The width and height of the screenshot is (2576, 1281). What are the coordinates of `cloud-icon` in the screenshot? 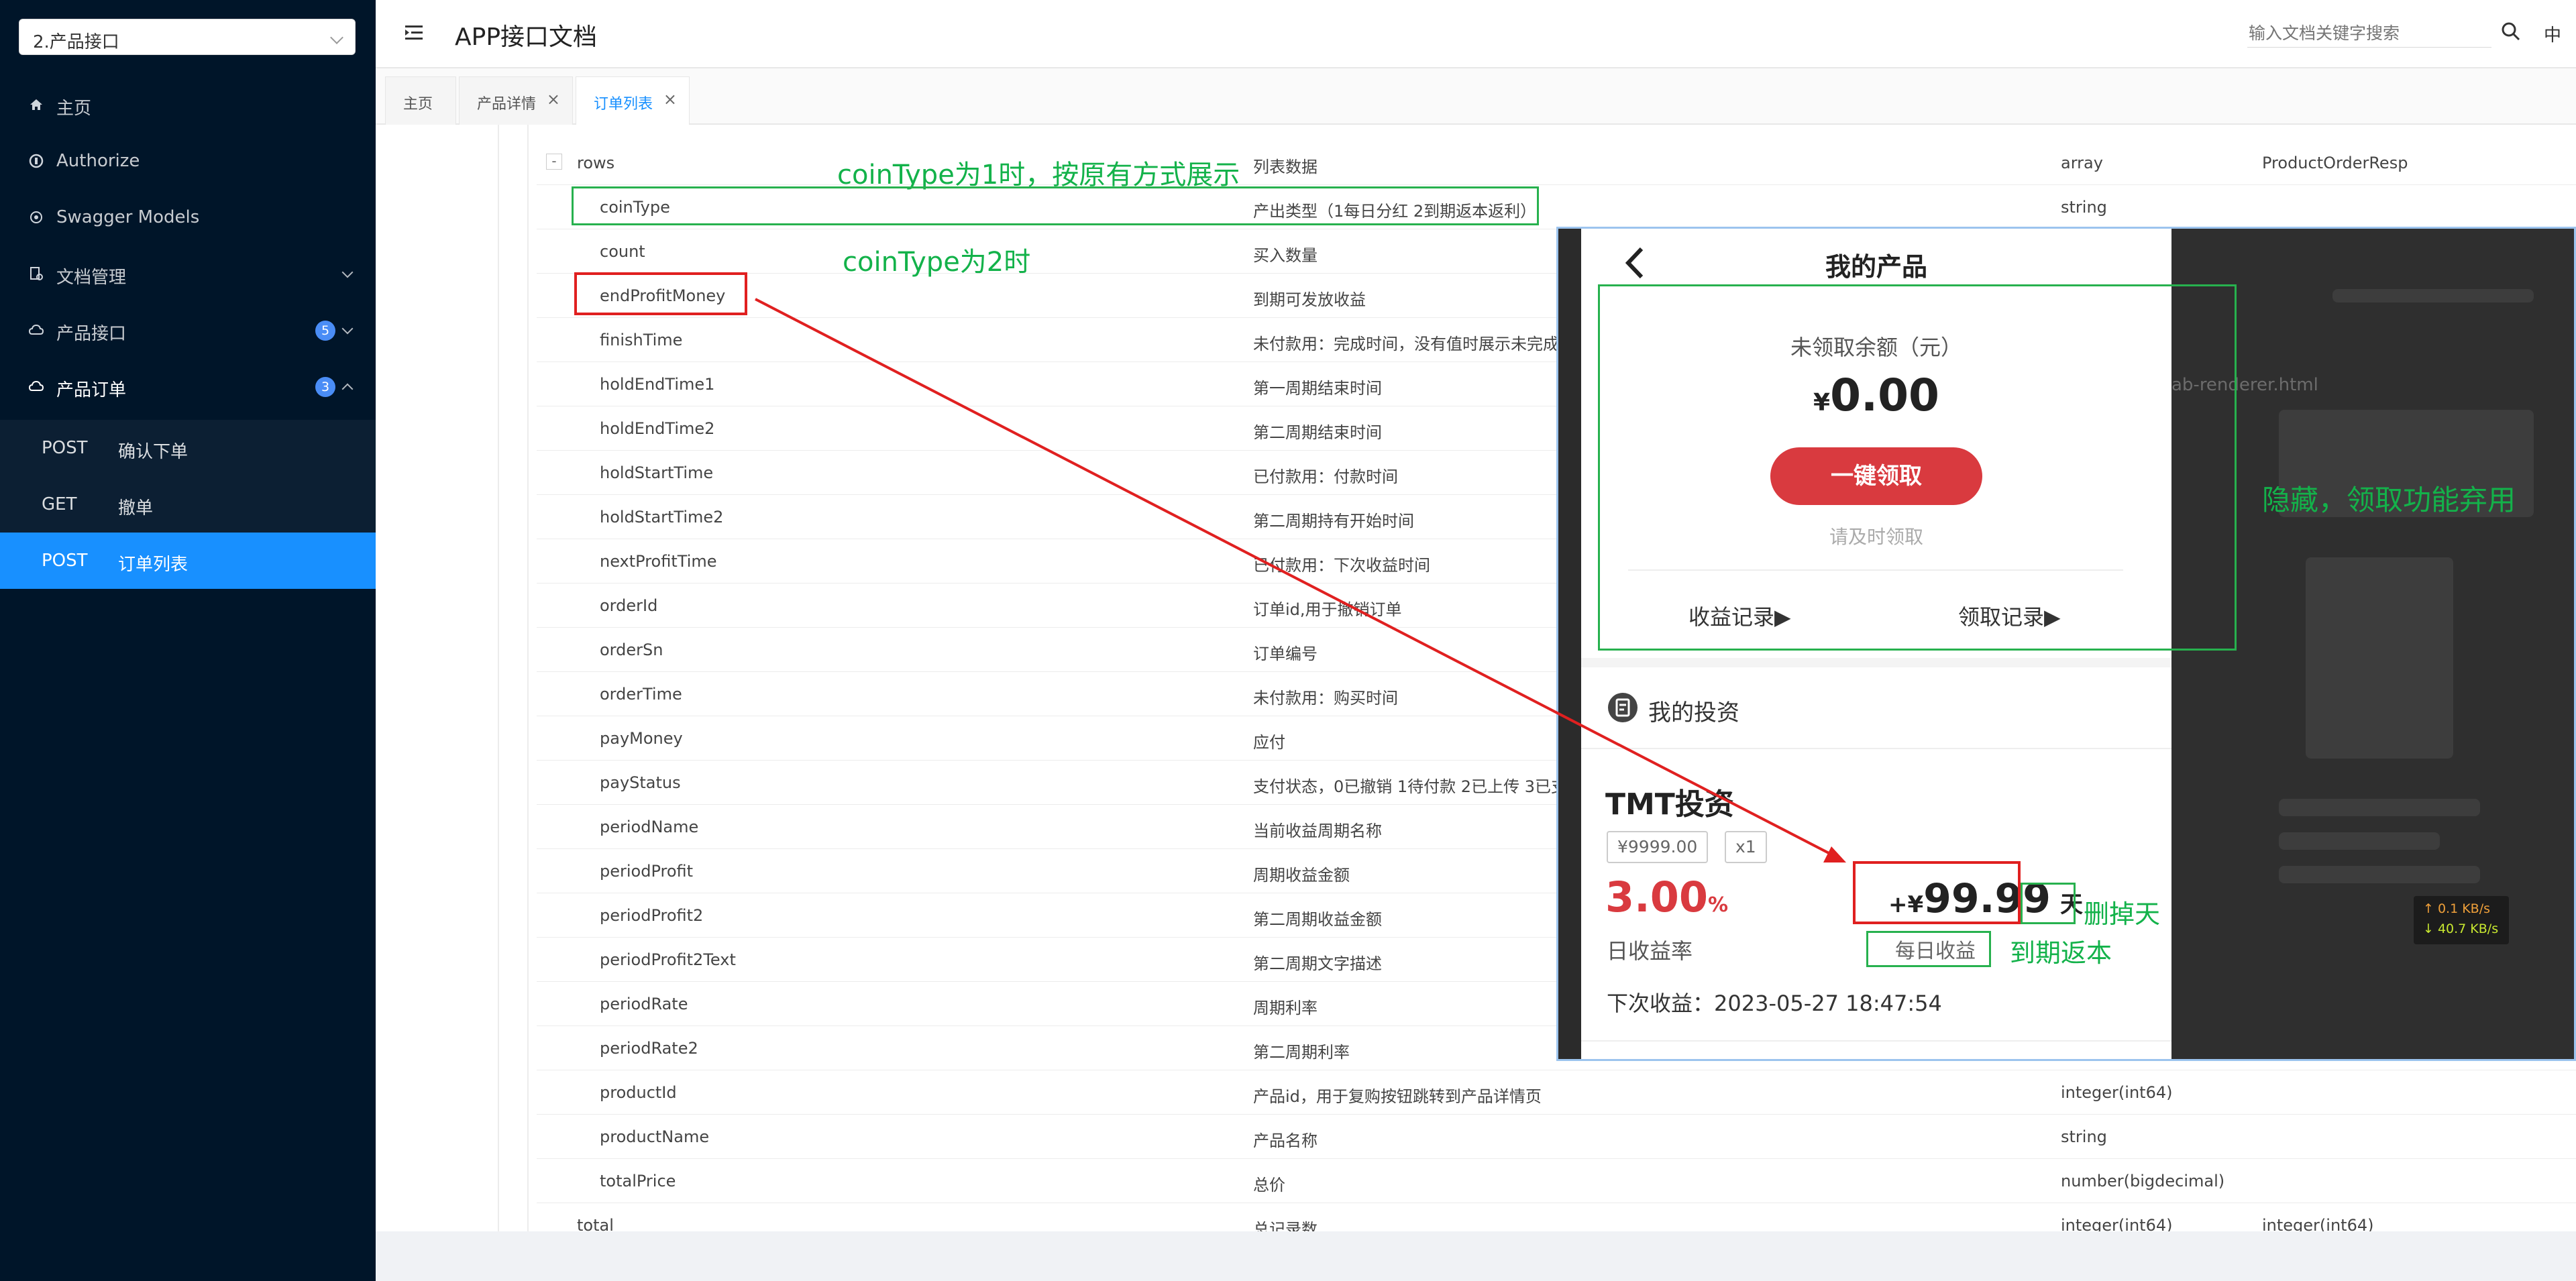 It's located at (36, 386).